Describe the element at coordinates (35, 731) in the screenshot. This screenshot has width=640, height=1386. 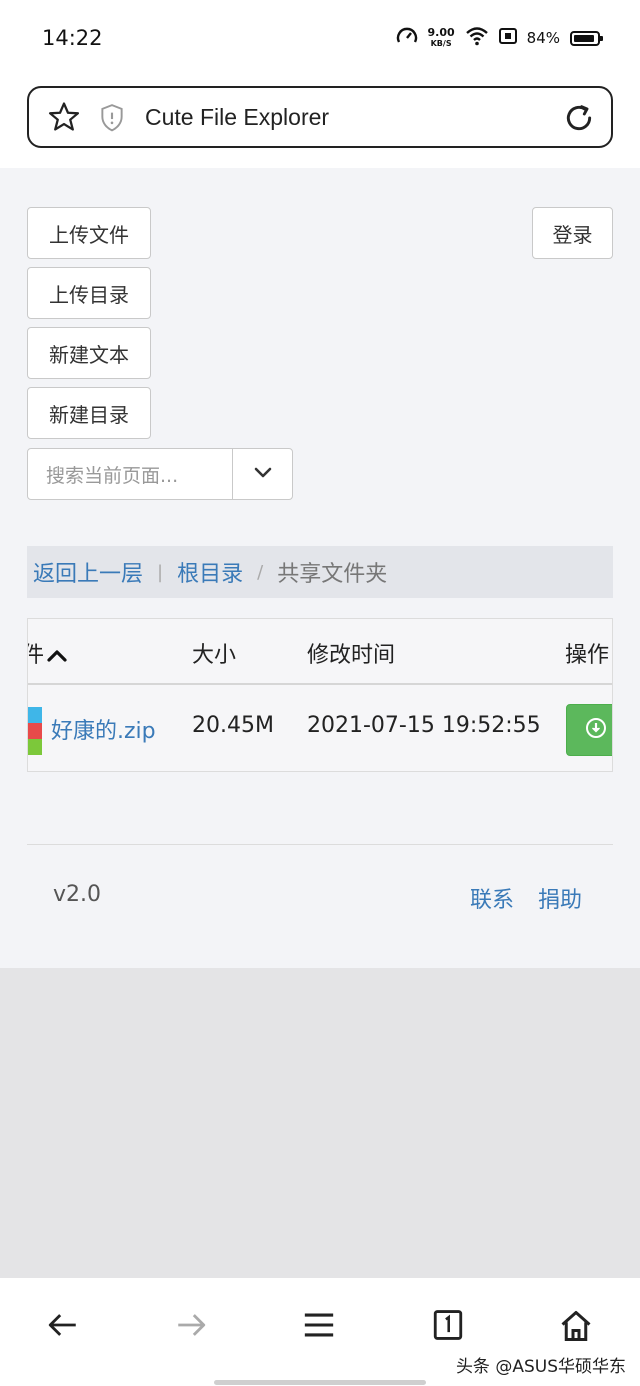
I see `zip-file-icon` at that location.